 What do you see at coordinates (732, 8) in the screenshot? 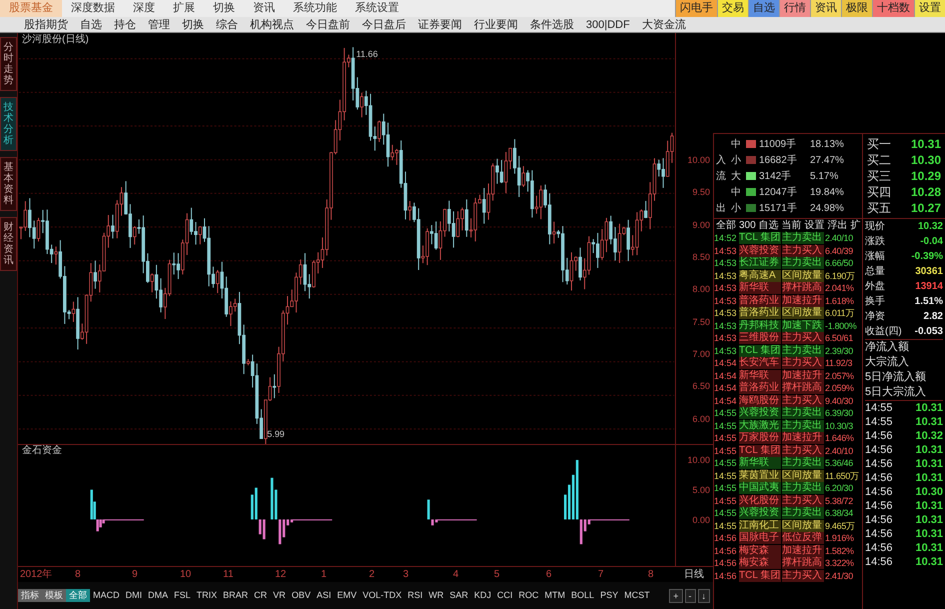
I see `quick-button: 交易` at bounding box center [732, 8].